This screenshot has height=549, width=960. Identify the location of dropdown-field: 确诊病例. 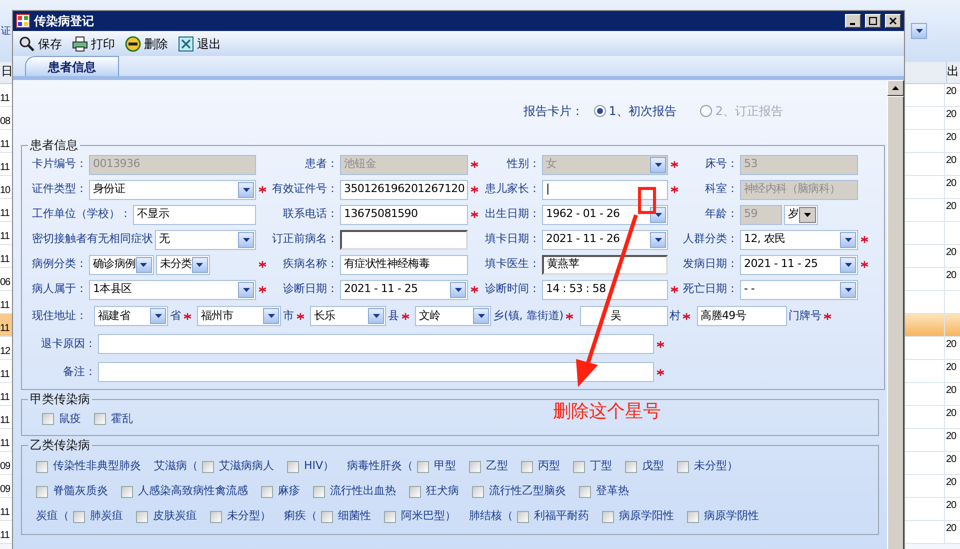
(121, 264).